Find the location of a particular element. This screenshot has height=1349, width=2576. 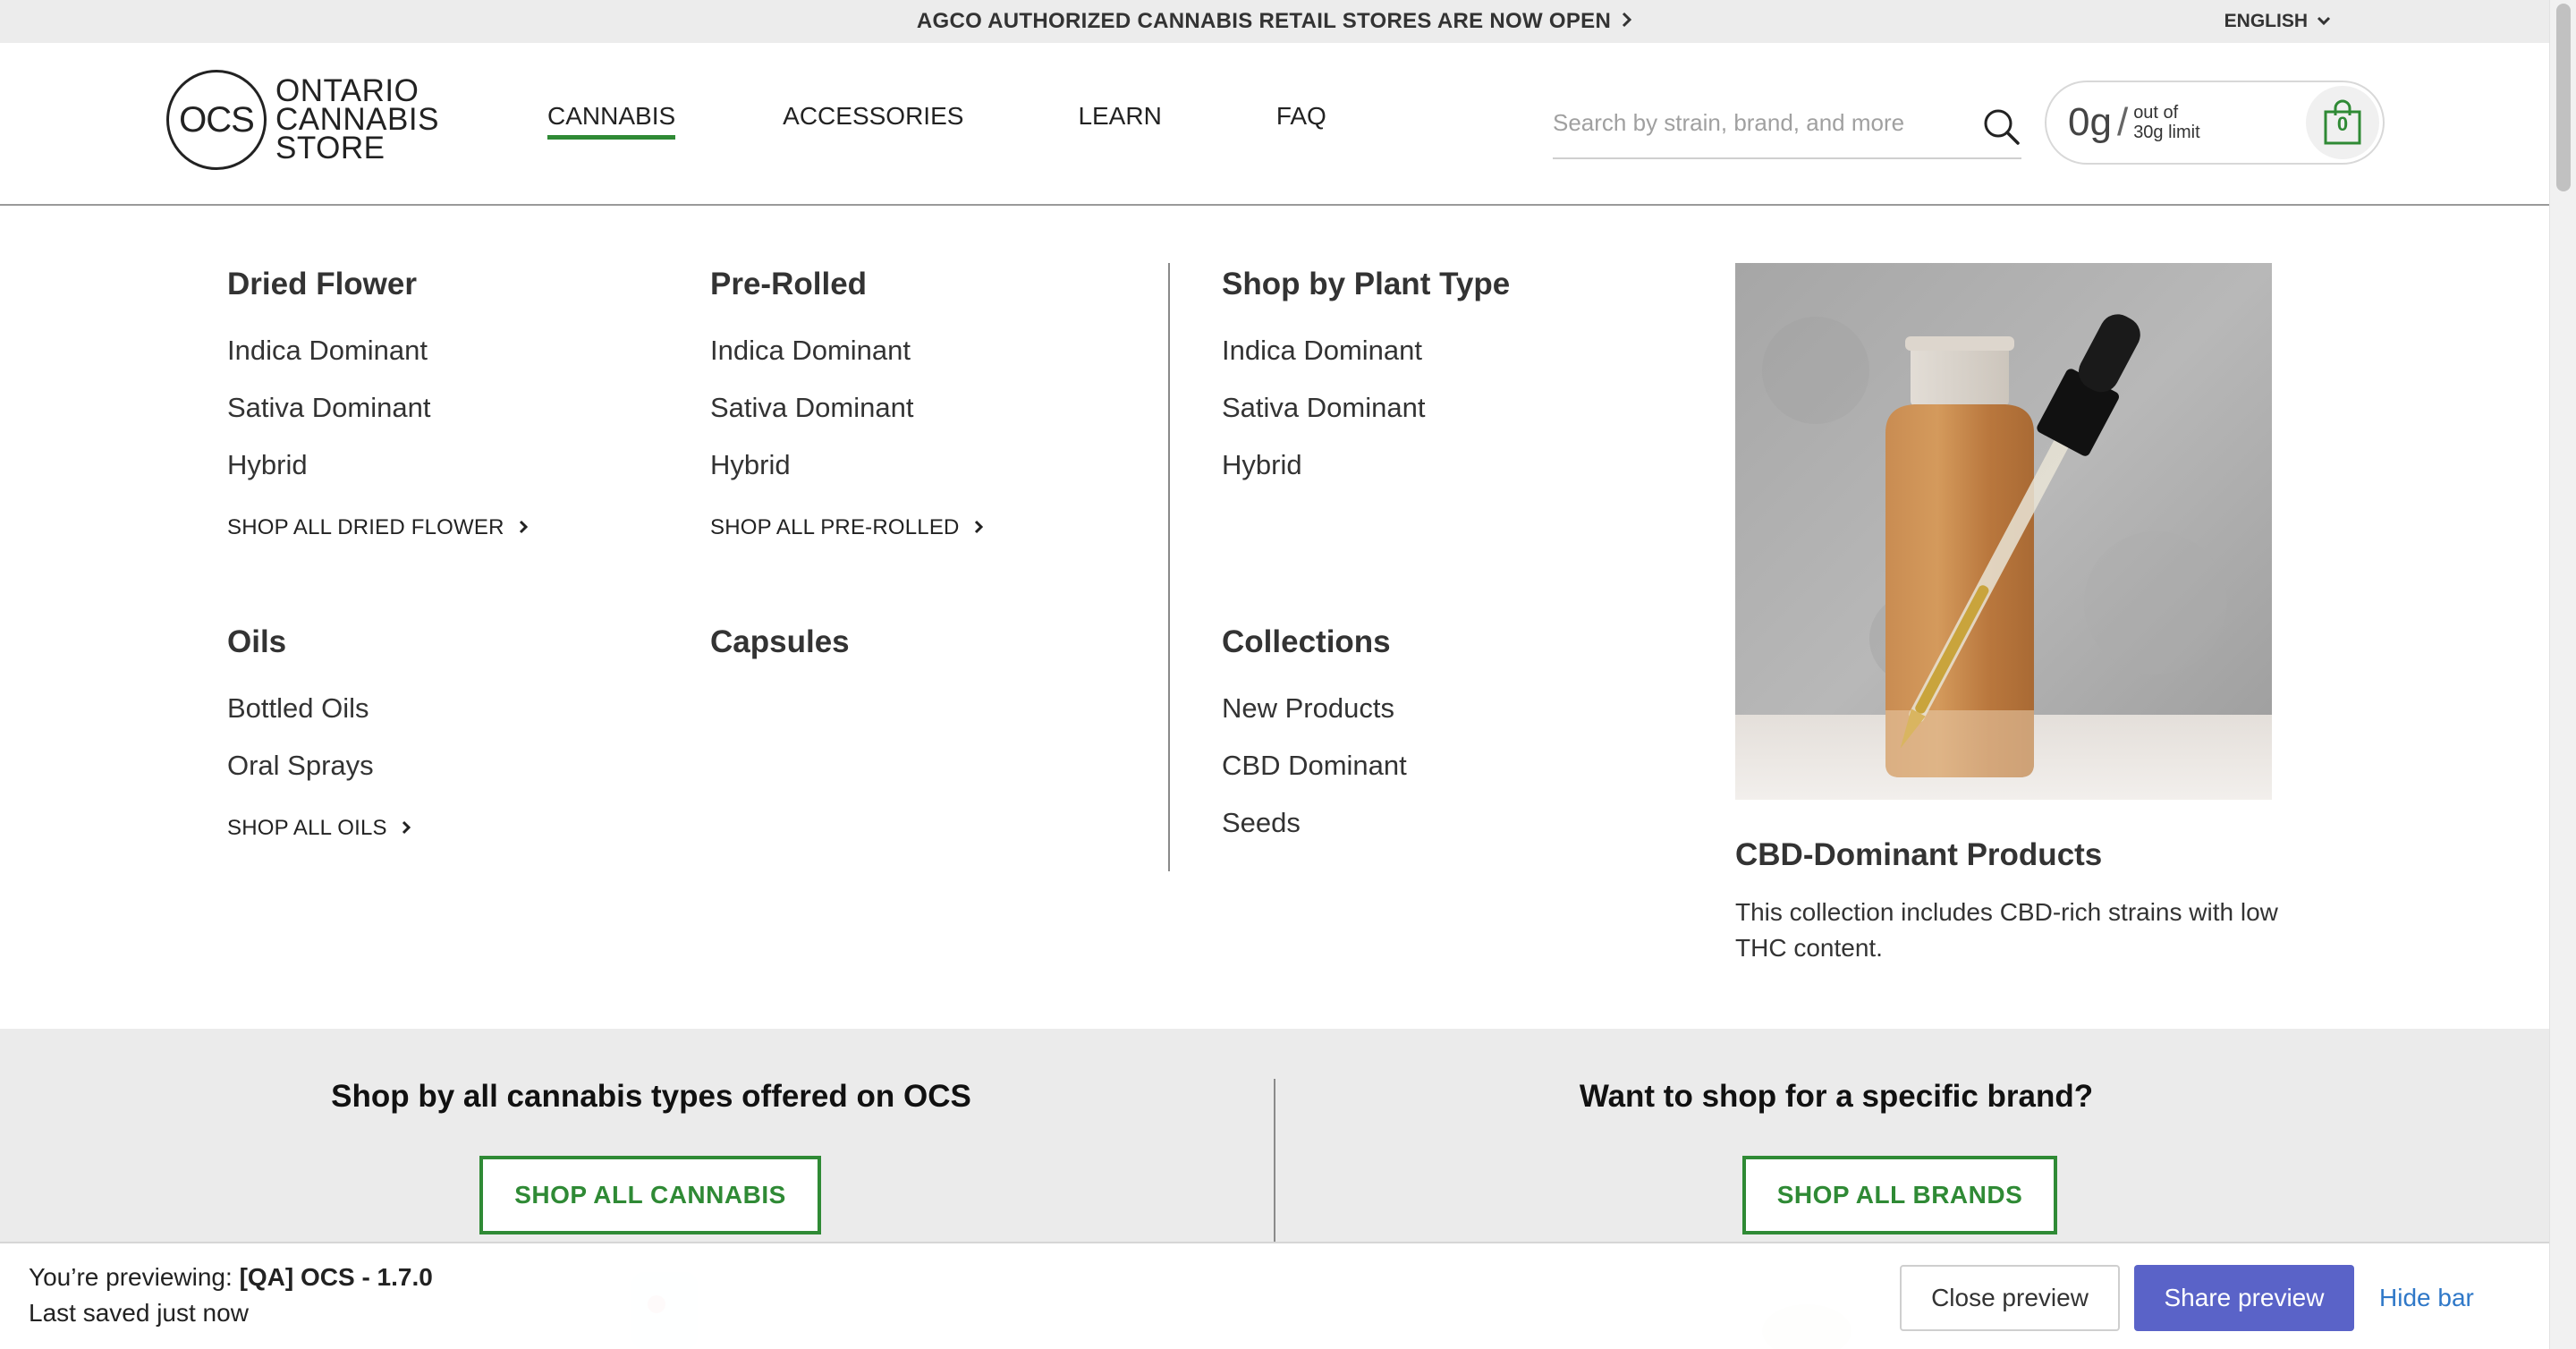

search-input is located at coordinates (1754, 117).